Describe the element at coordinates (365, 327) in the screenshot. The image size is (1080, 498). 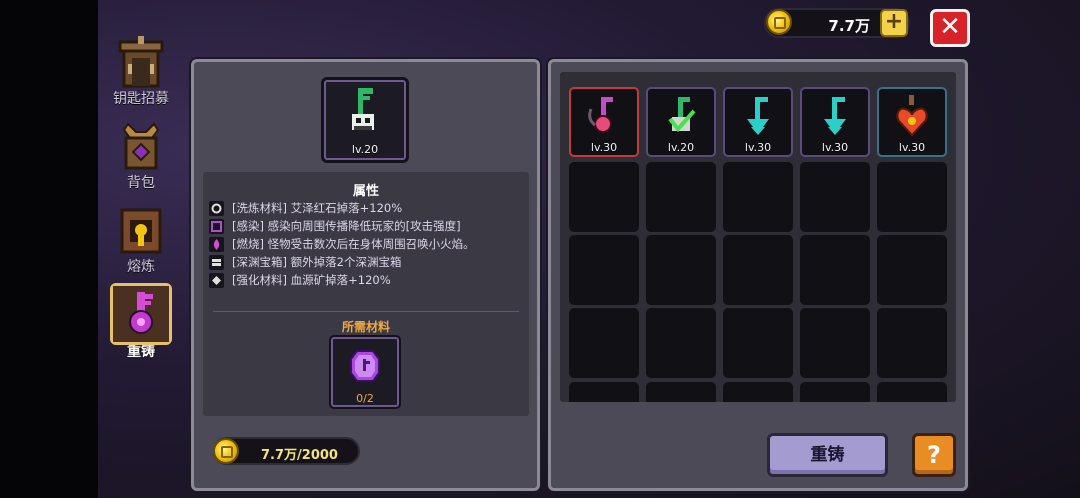
I see `materials-title: 所需材料` at that location.